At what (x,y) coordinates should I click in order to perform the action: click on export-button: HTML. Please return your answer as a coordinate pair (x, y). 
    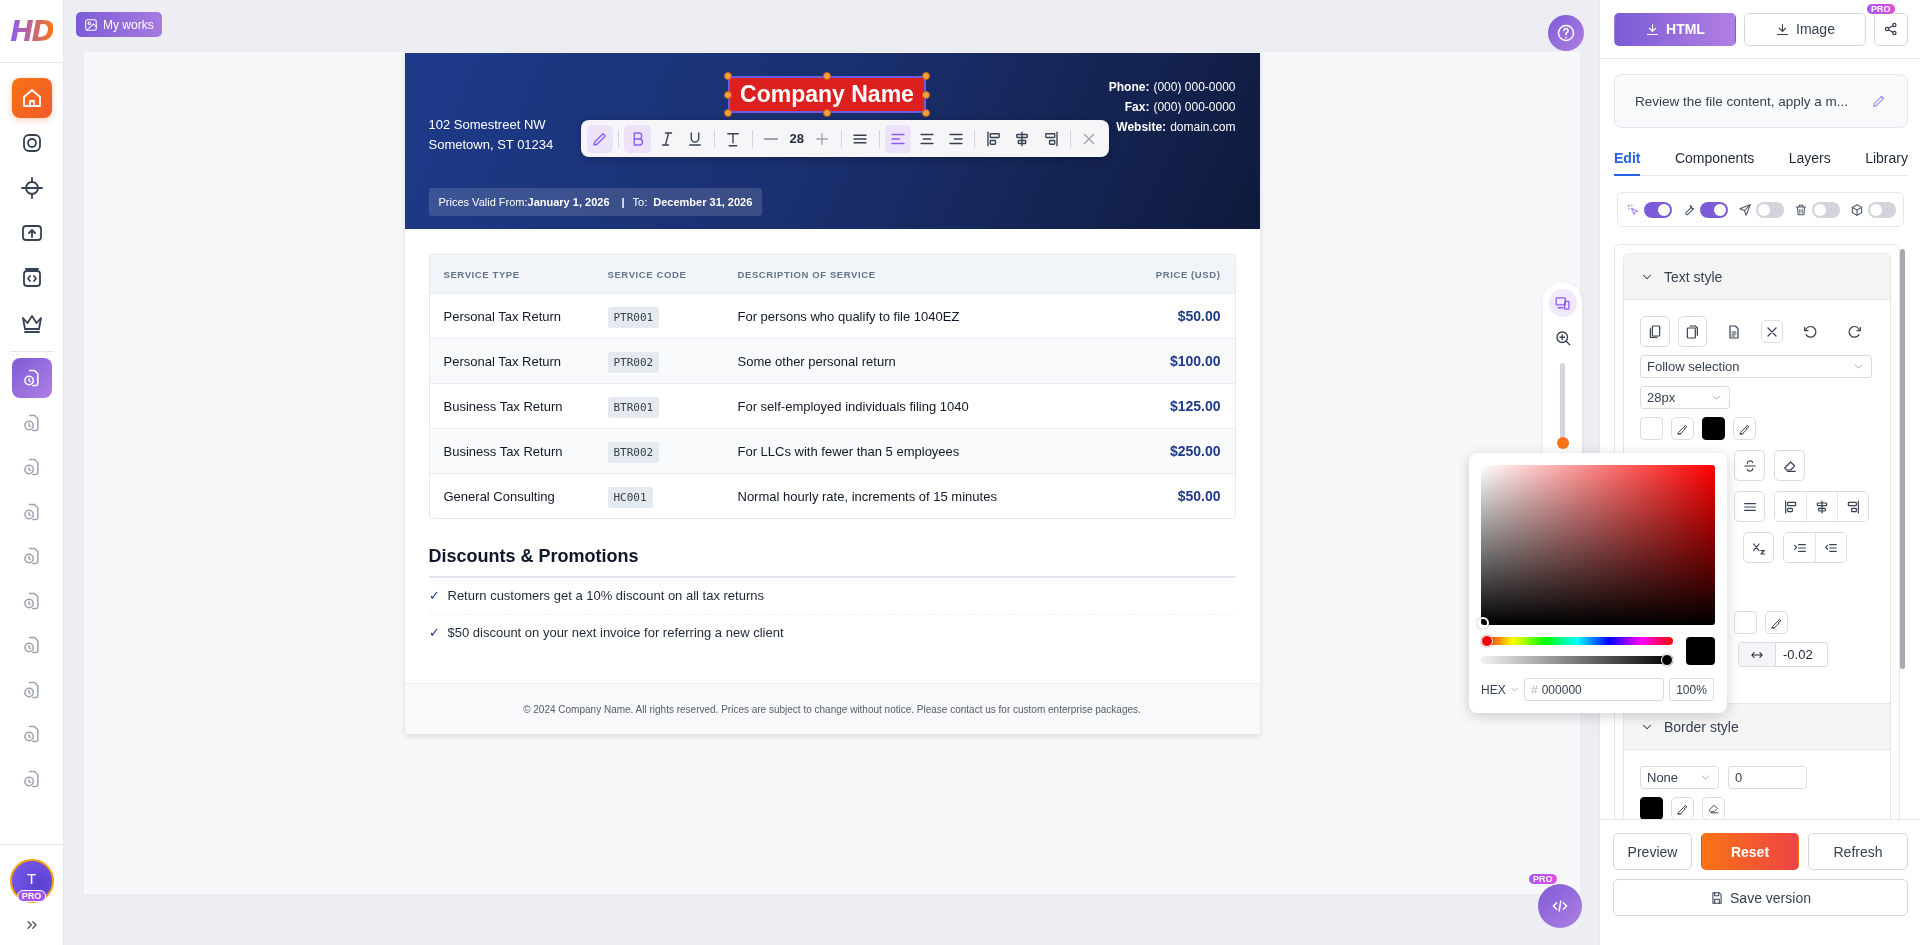
    Looking at the image, I should click on (1675, 29).